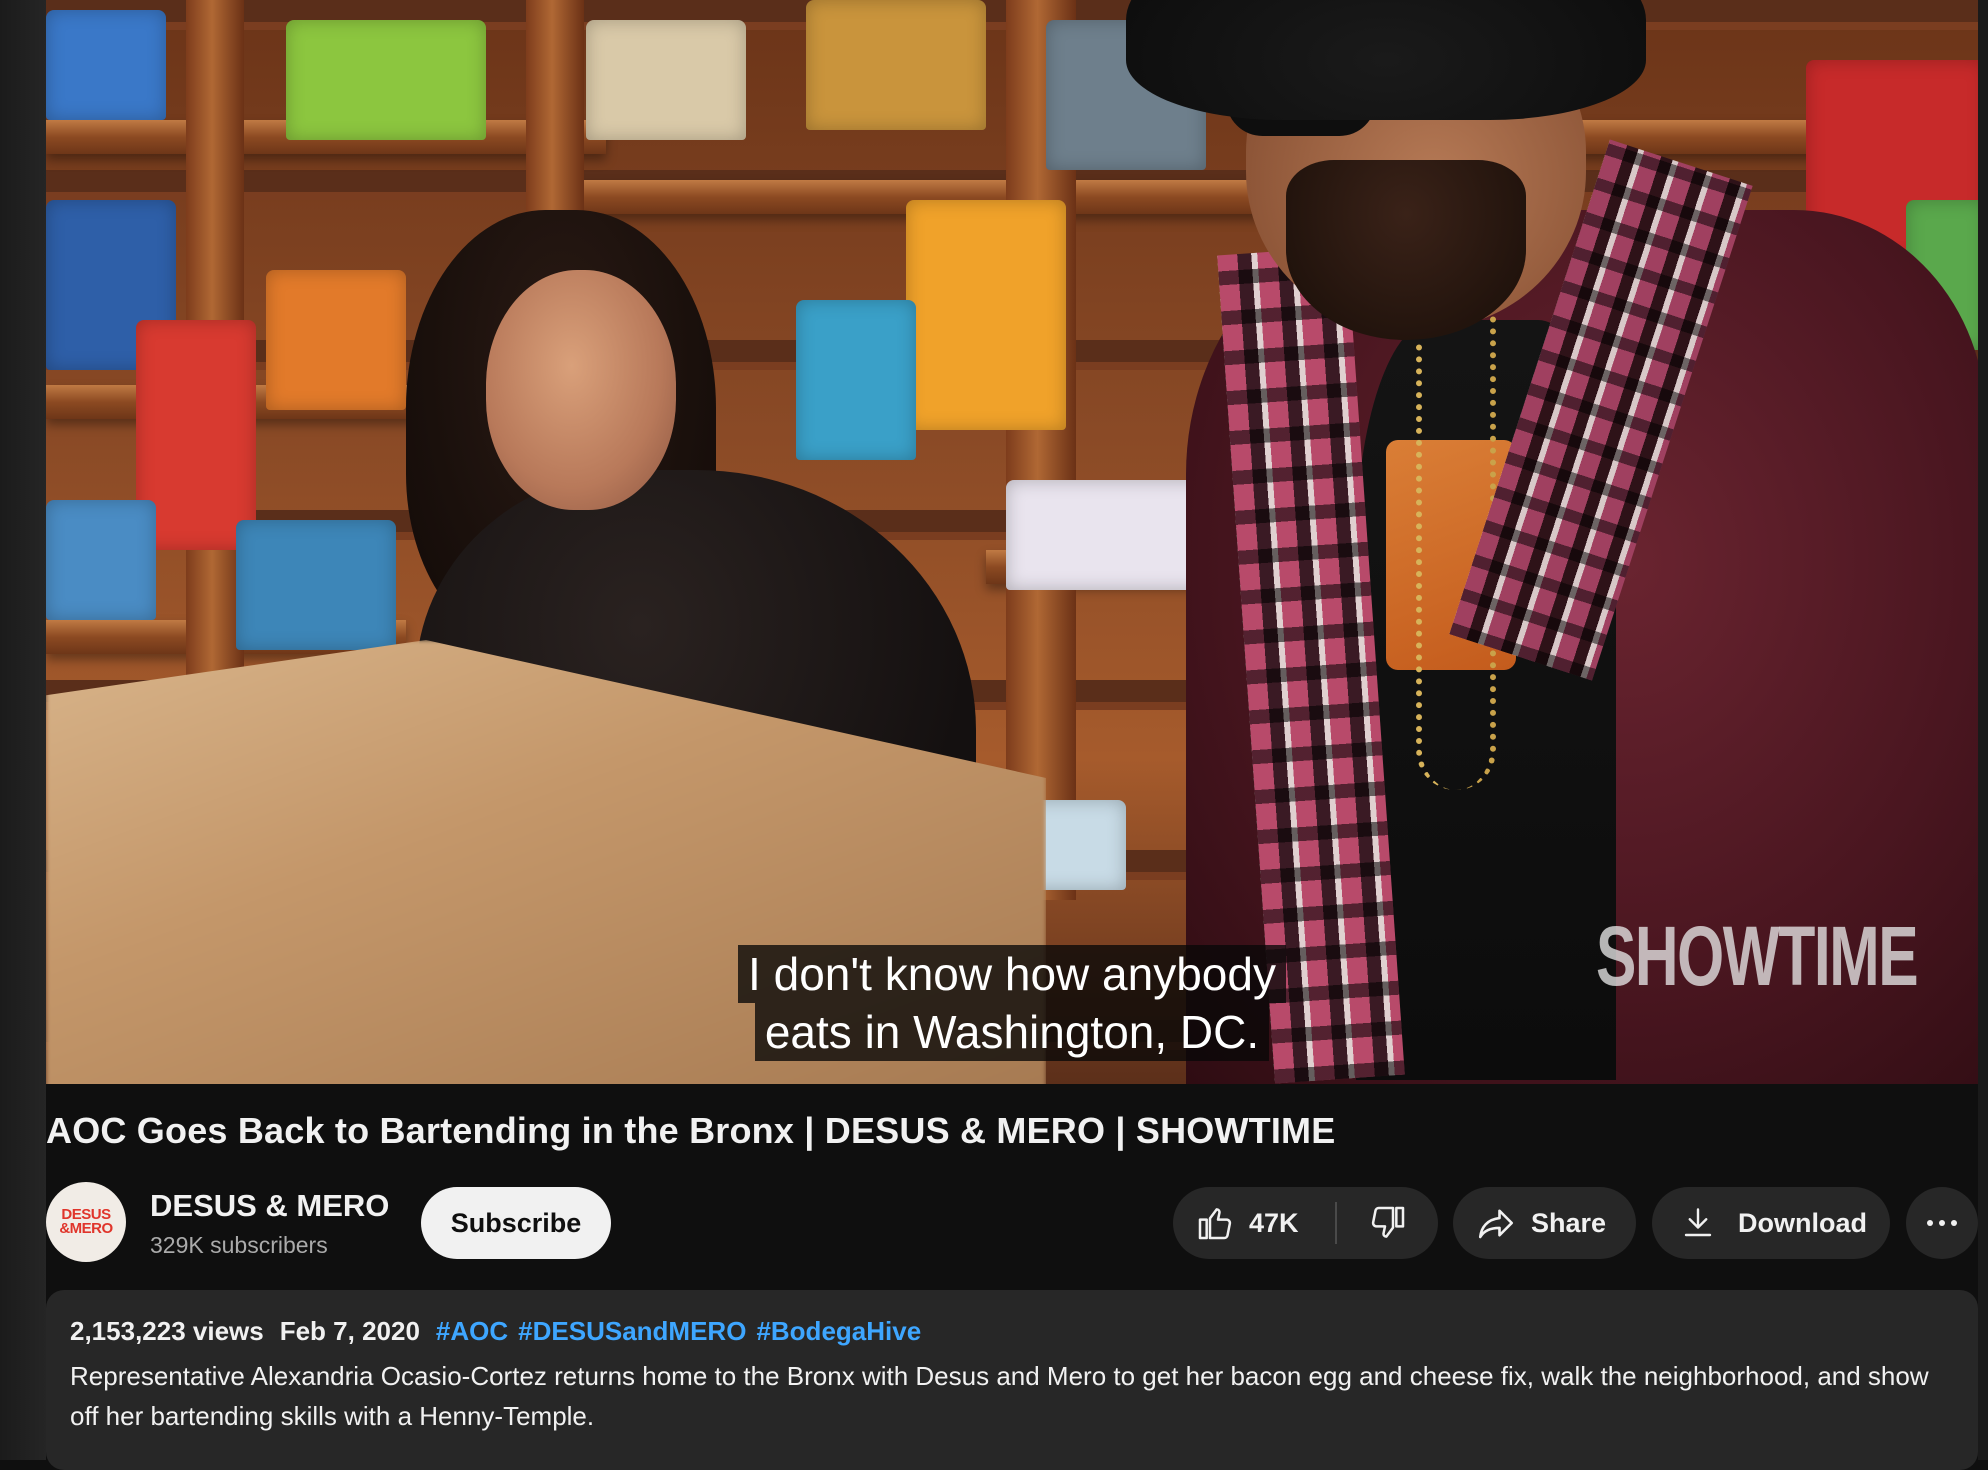 This screenshot has height=1470, width=1988. What do you see at coordinates (239, 1245) in the screenshot?
I see `subscriber-count: 329K subscribers` at bounding box center [239, 1245].